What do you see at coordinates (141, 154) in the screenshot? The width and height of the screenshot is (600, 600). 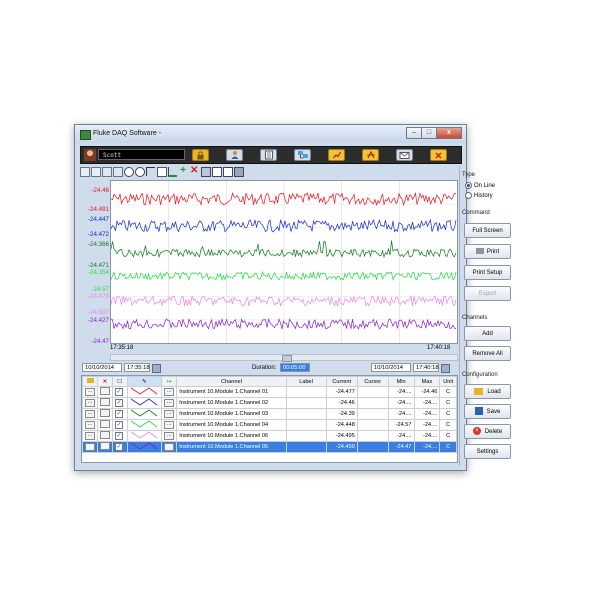 I see `user-name-field: Scott` at bounding box center [141, 154].